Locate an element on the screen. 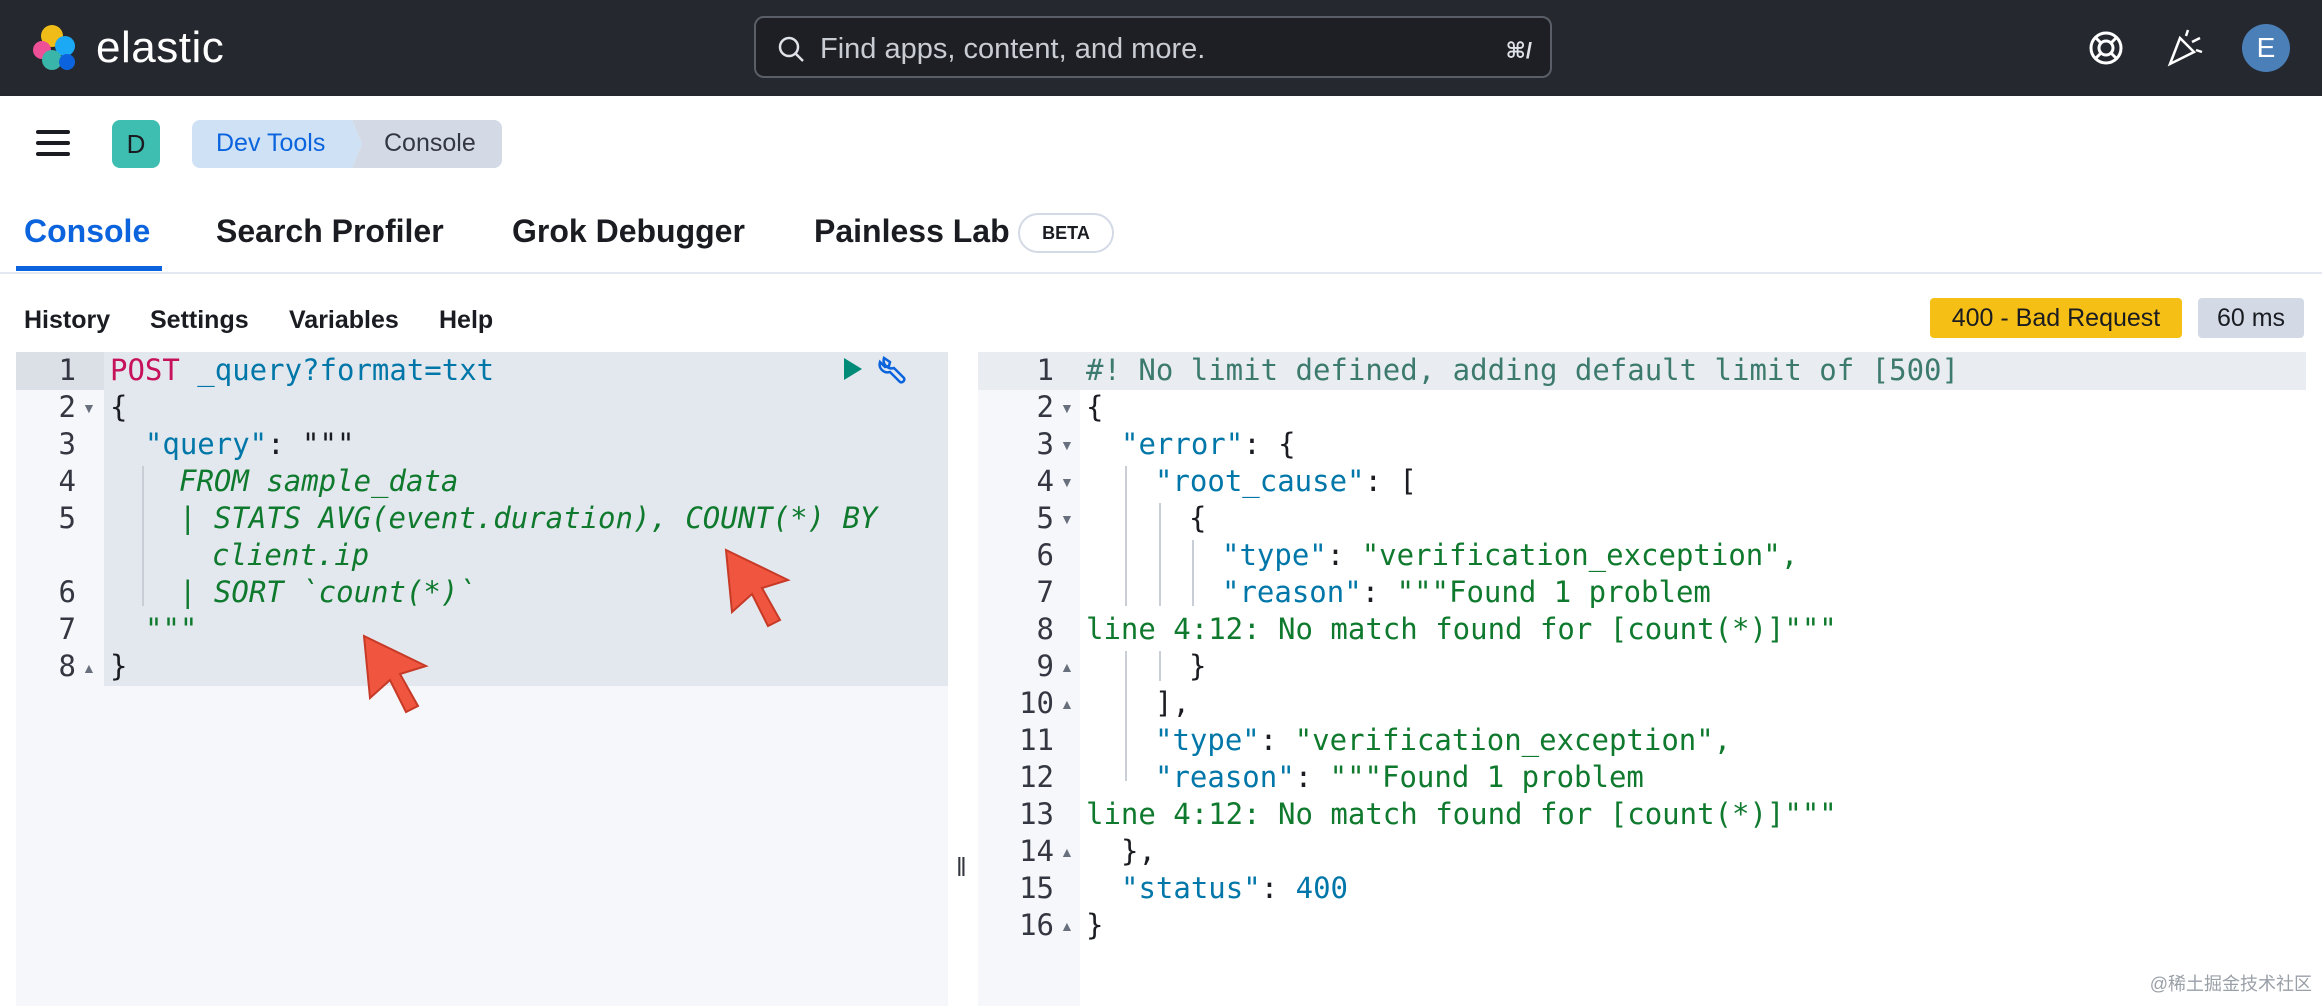 This screenshot has height=1006, width=2322. json-key: "root_cause" is located at coordinates (1260, 481).